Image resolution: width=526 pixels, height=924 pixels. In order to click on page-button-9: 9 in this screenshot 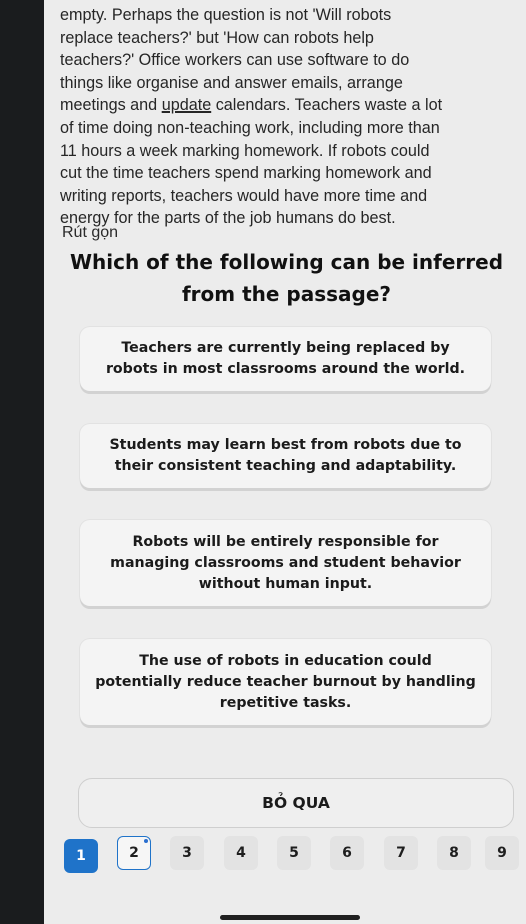, I will do `click(502, 853)`.